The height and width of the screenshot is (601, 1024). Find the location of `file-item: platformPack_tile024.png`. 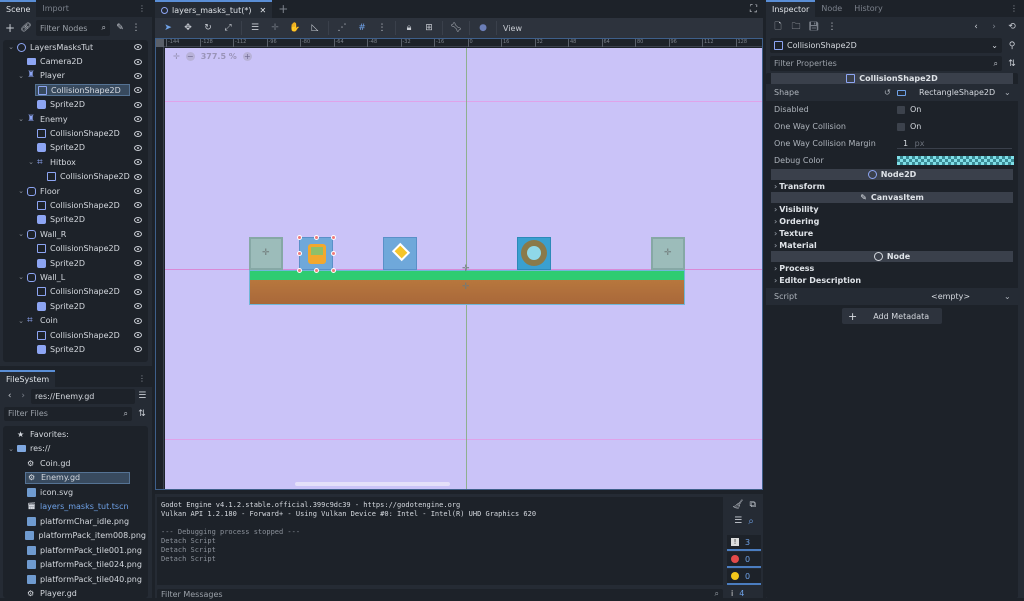

file-item: platformPack_tile024.png is located at coordinates (75, 565).